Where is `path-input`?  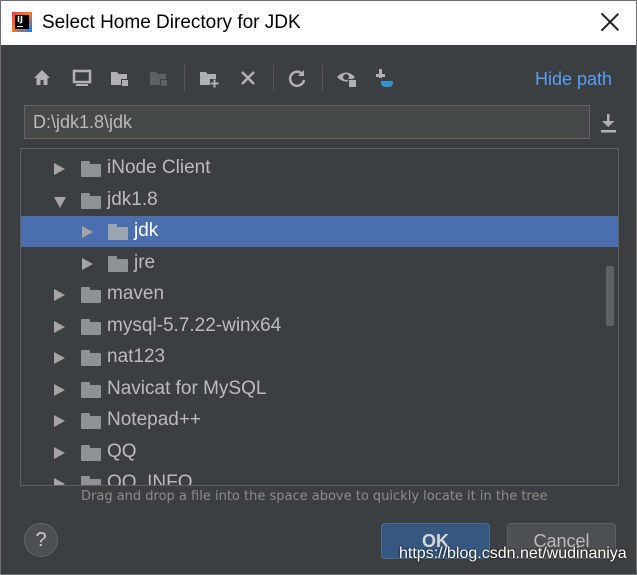 path-input is located at coordinates (307, 122).